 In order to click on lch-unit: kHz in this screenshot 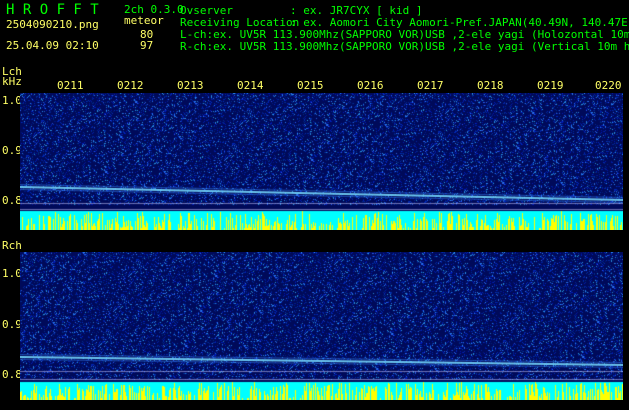, I will do `click(12, 81)`.